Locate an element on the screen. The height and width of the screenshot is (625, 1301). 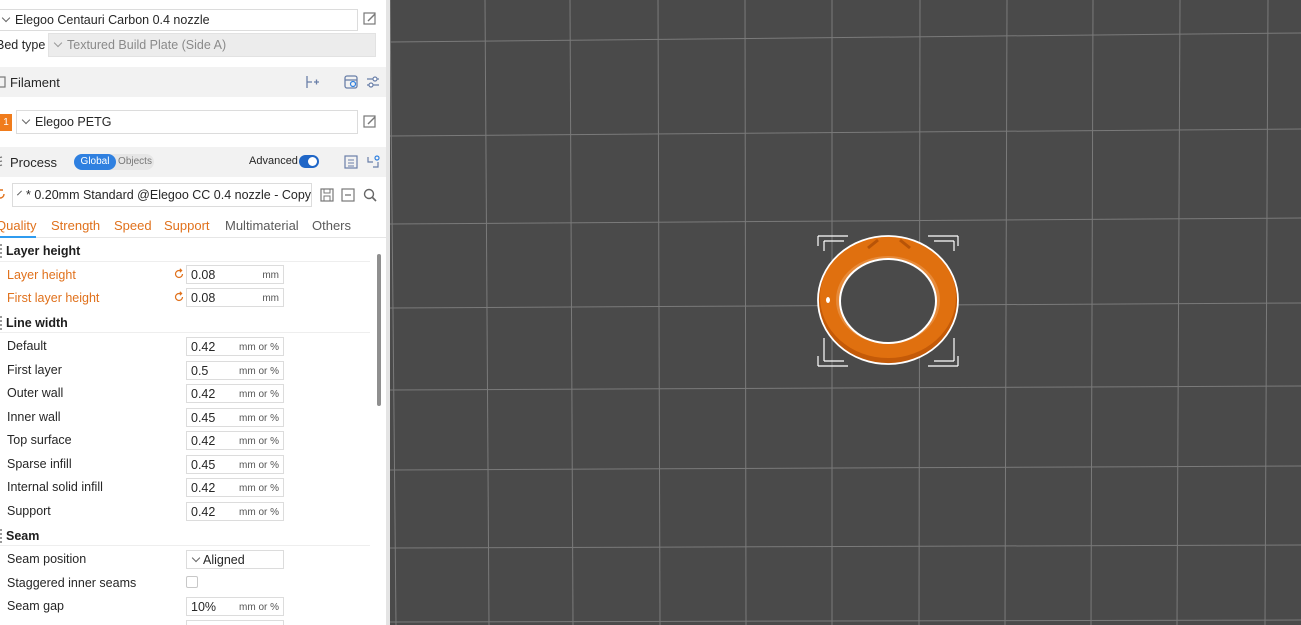
line-width-first-layer-input: 0.5 mm or % is located at coordinates (235, 370).